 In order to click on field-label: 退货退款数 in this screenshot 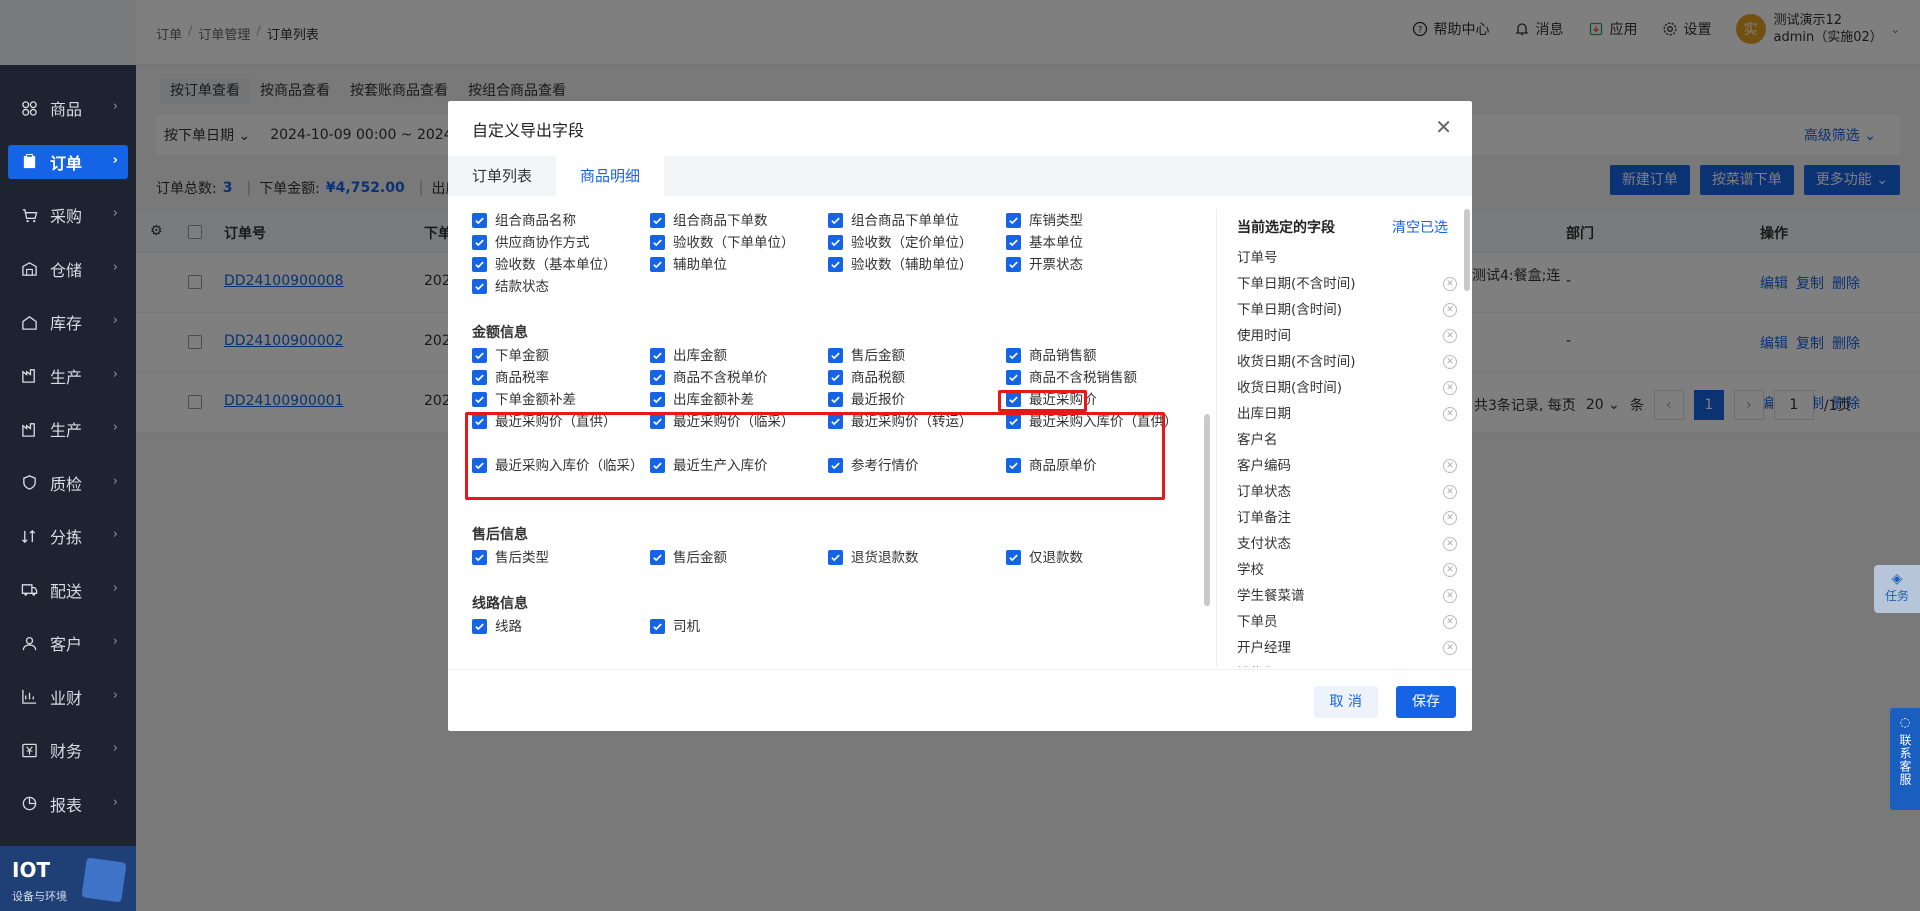, I will do `click(885, 558)`.